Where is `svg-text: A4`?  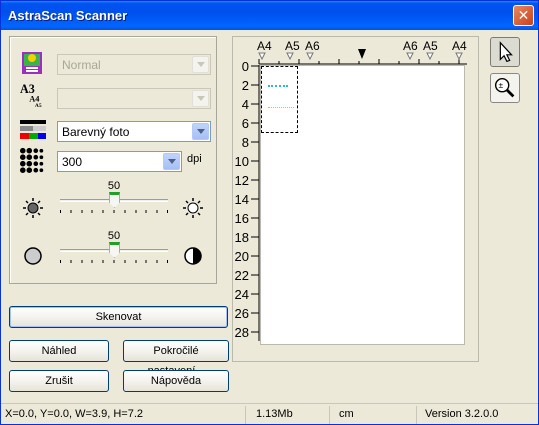 svg-text: A4 is located at coordinates (34, 99).